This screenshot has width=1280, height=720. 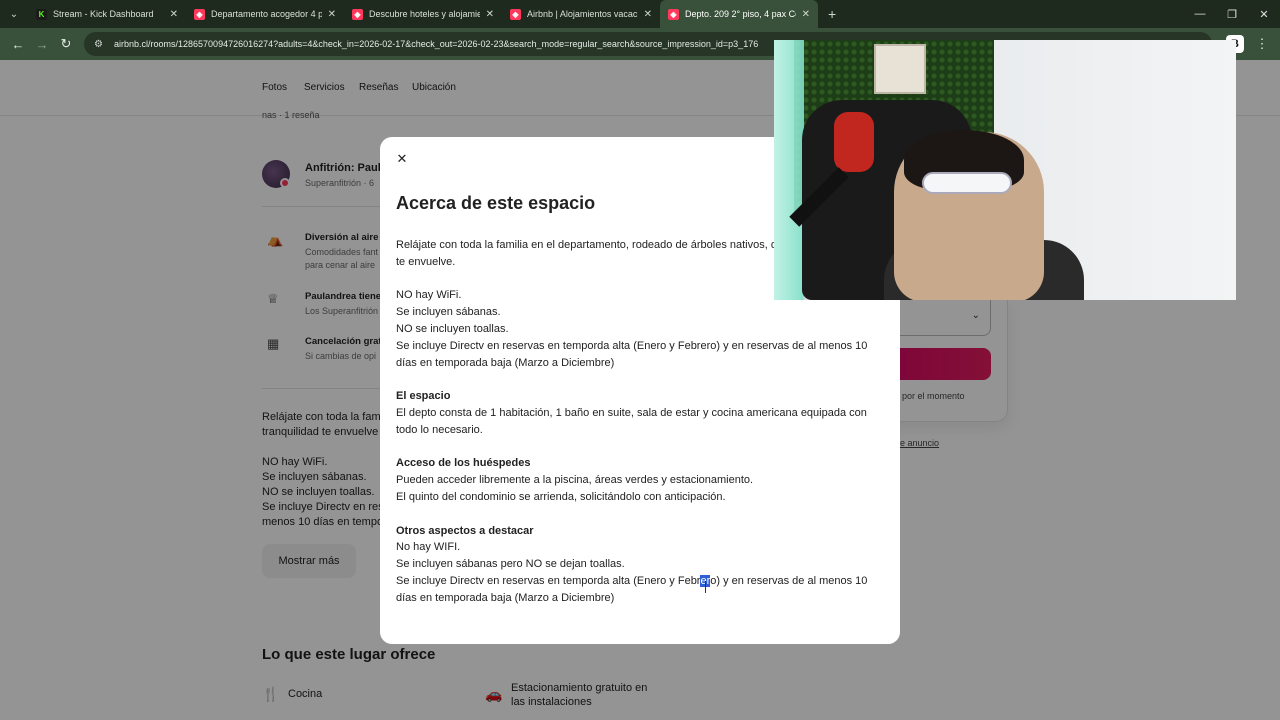 I want to click on reload-icon: ↻, so click(x=66, y=44).